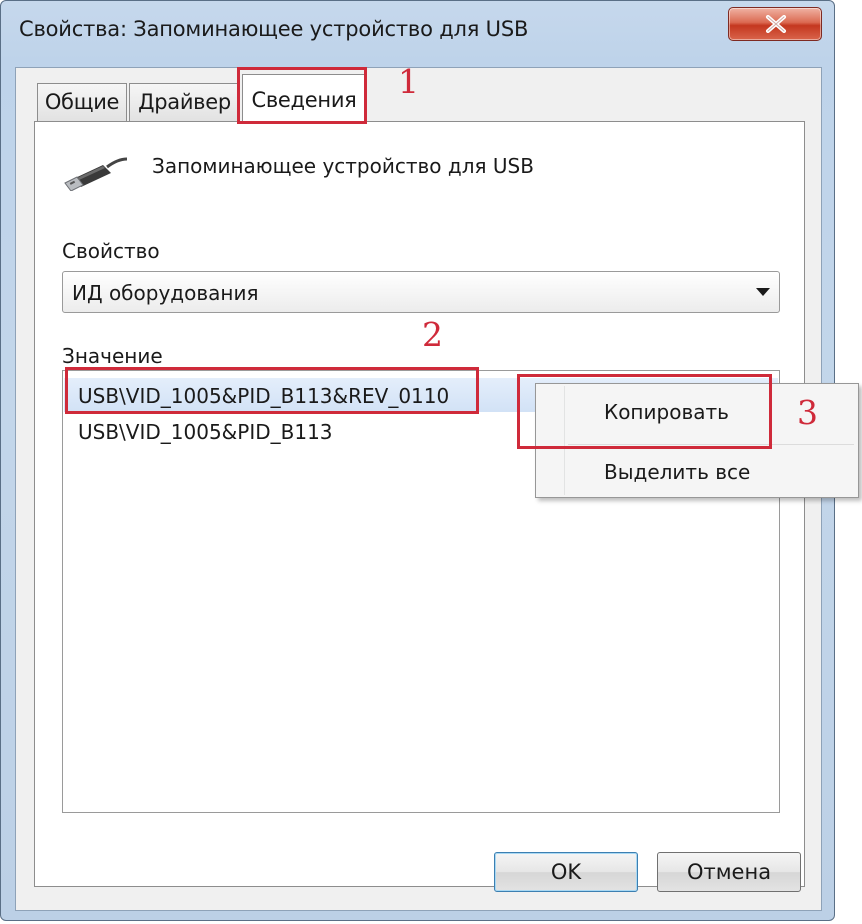  What do you see at coordinates (205, 432) in the screenshot?
I see `list-item-text: USB\VID_1005&PID_B113` at bounding box center [205, 432].